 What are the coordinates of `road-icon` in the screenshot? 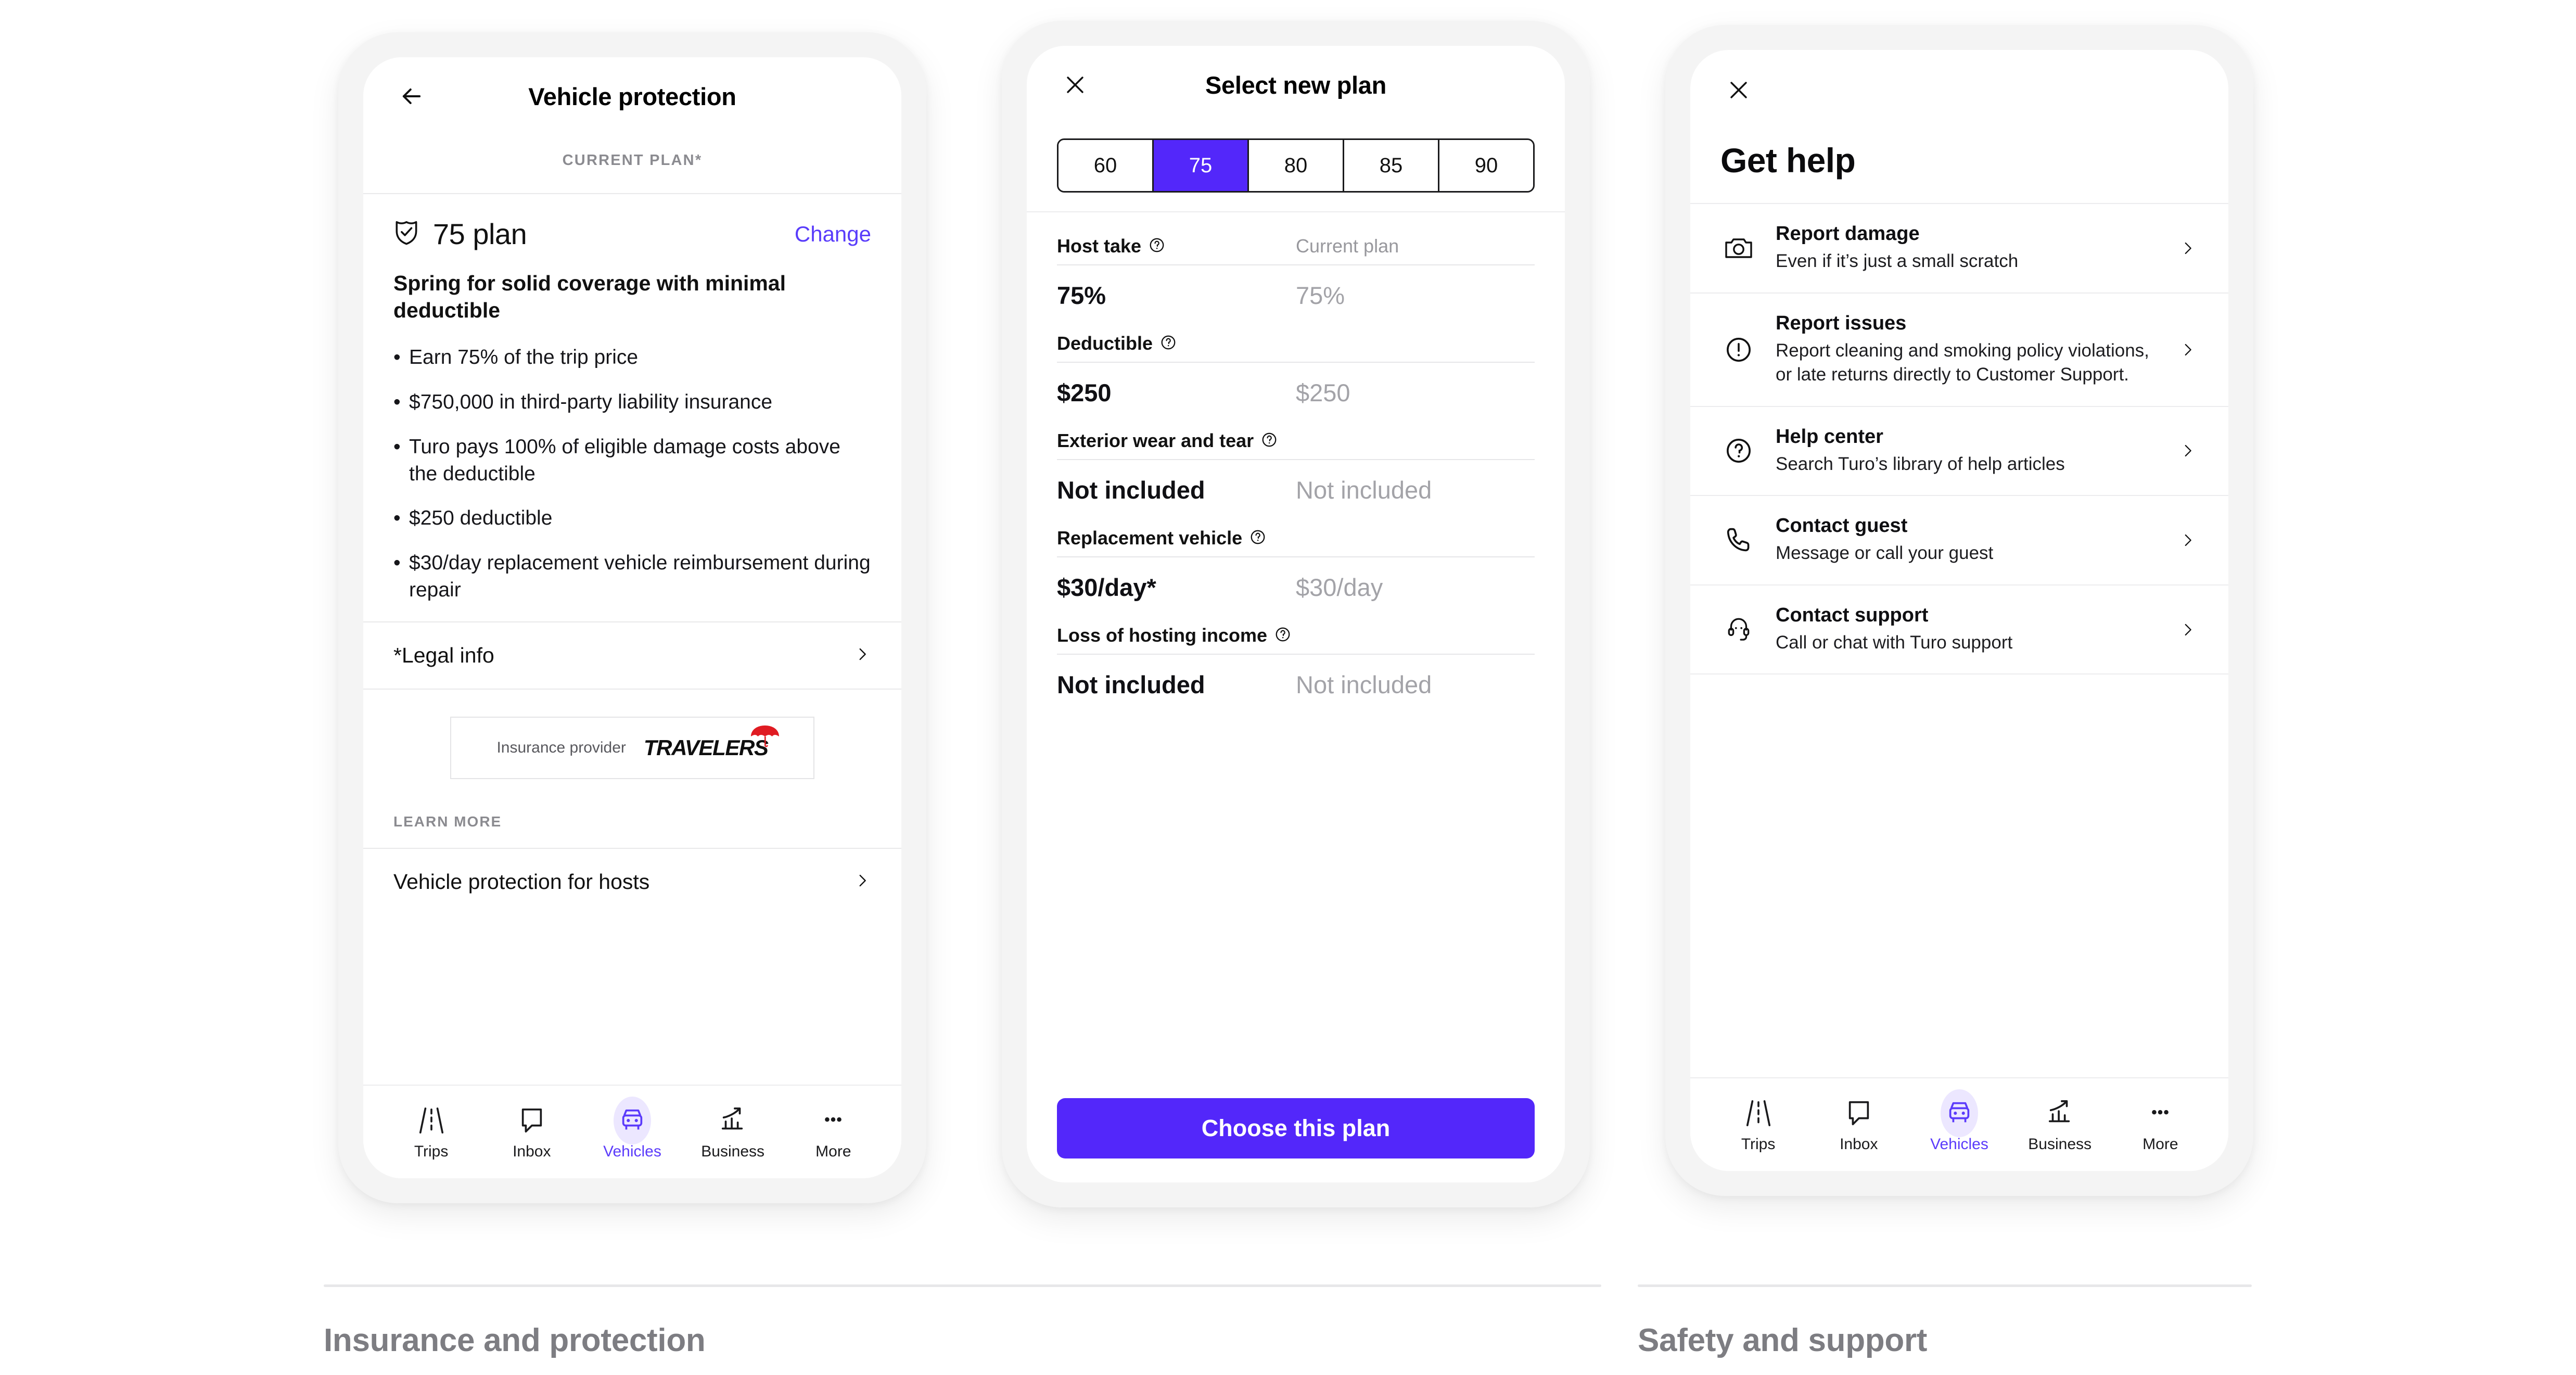 It's located at (1758, 1113).